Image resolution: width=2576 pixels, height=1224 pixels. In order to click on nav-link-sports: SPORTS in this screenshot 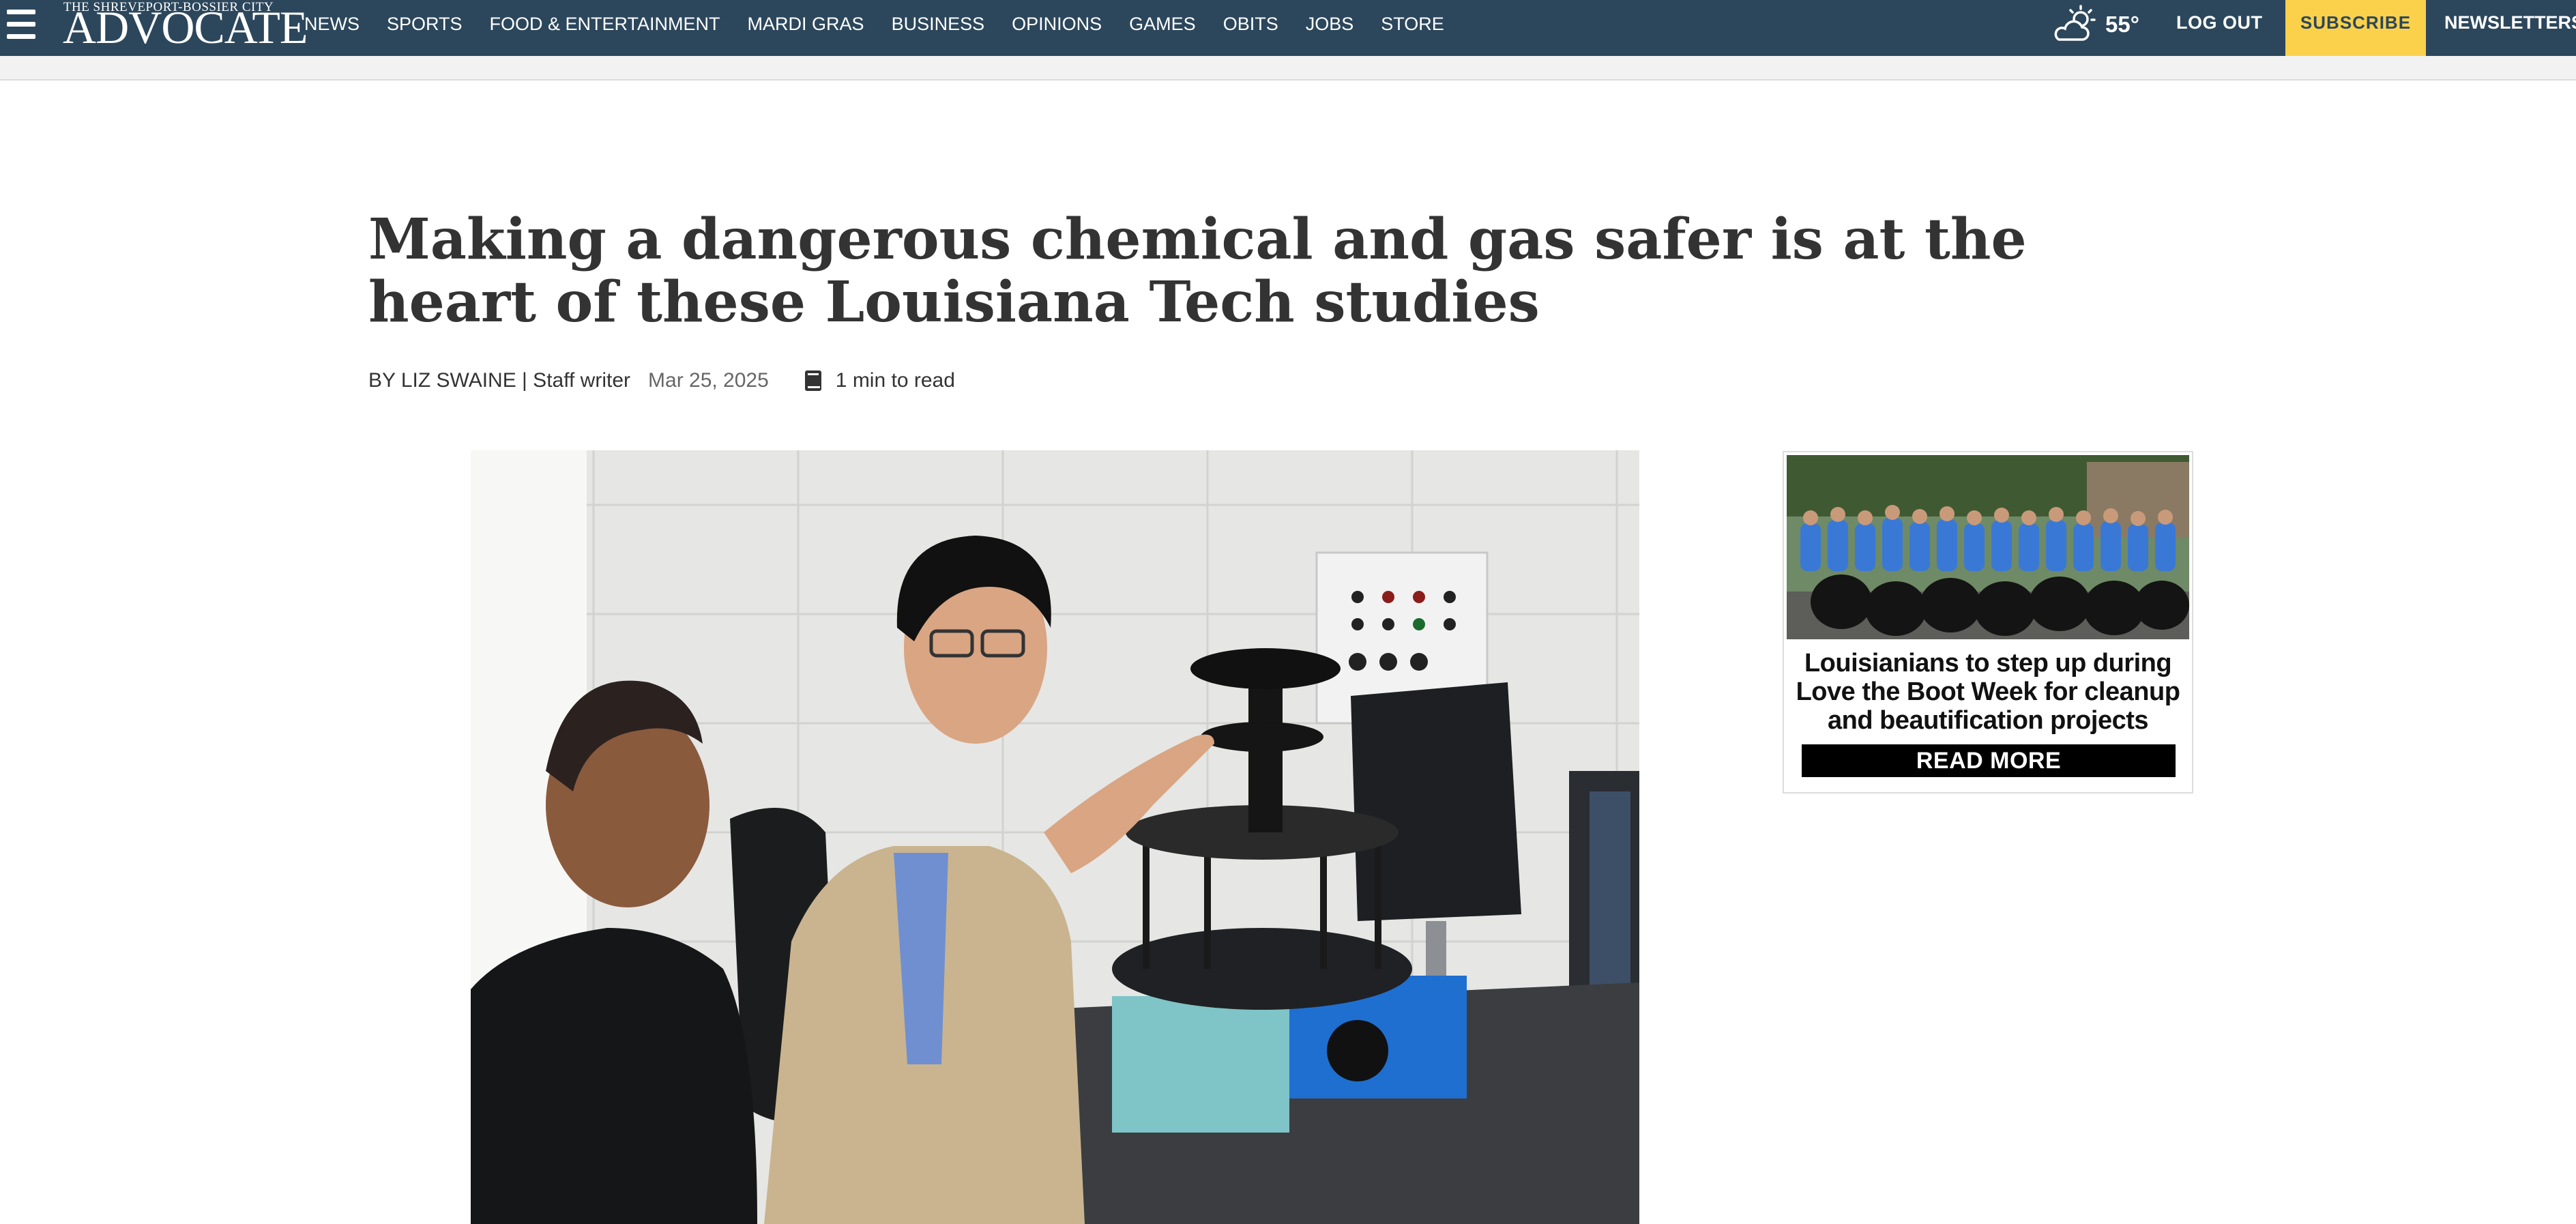, I will do `click(425, 24)`.